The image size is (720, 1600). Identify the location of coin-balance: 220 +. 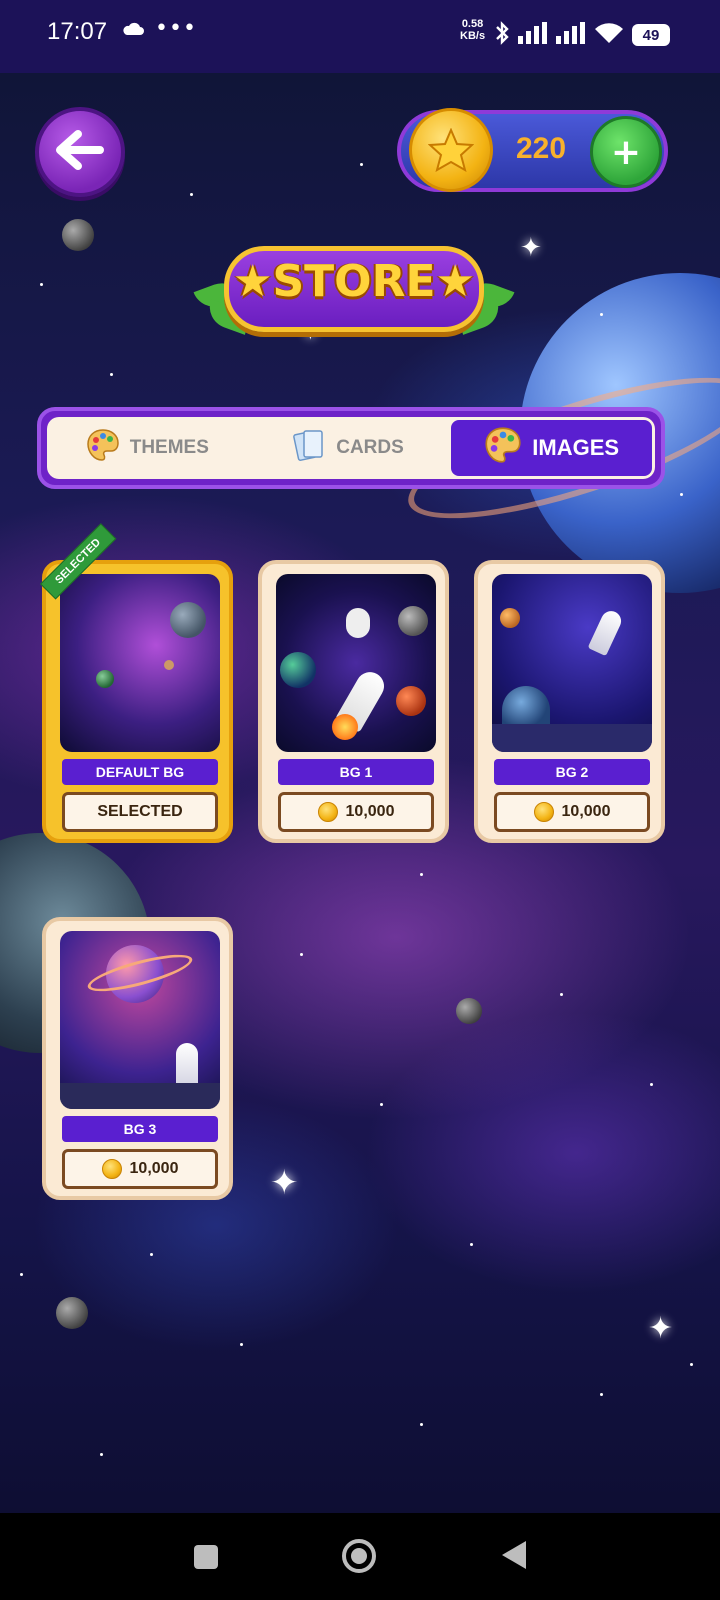
(532, 150).